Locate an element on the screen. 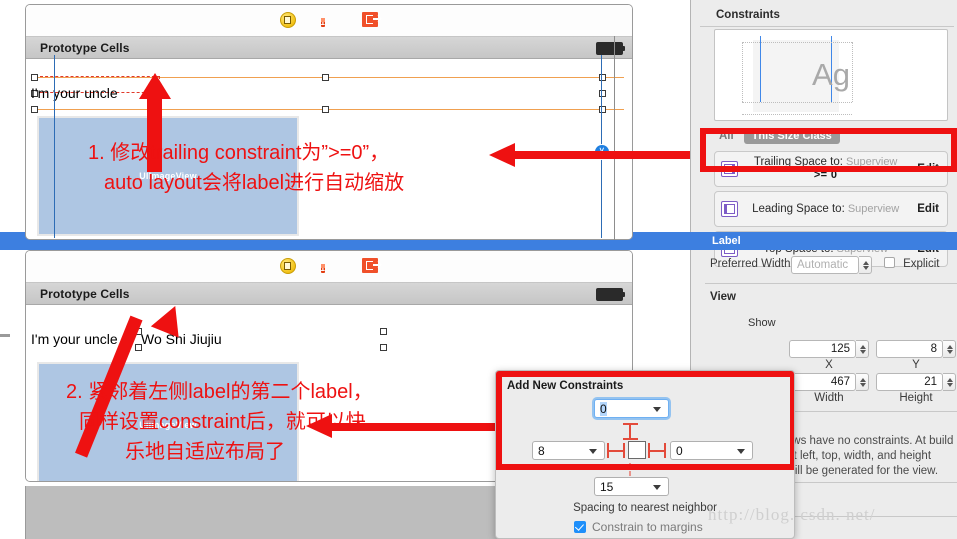 The width and height of the screenshot is (957, 539). frame-y-field: 8 is located at coordinates (909, 349).